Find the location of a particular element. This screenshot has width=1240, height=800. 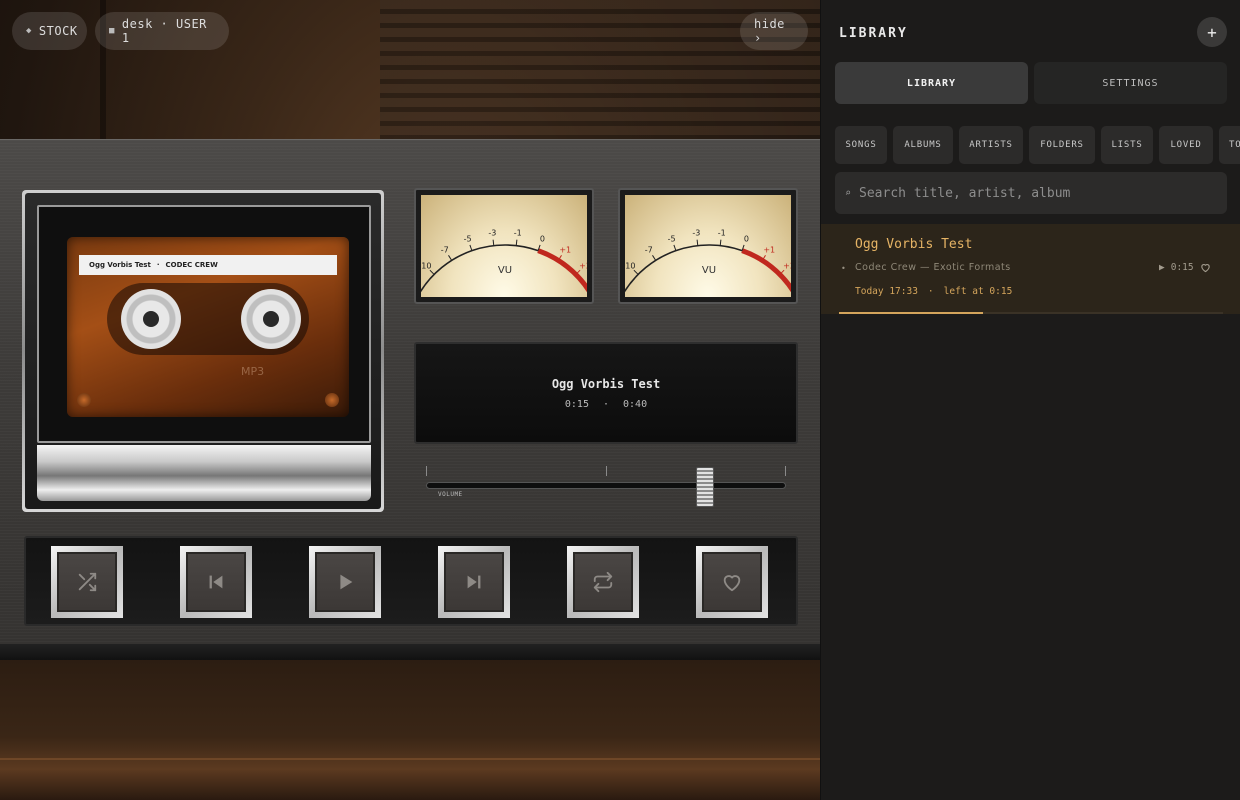

vu-face-left: -20-10-7-5-3-10+1+2+3VU is located at coordinates (504, 246).